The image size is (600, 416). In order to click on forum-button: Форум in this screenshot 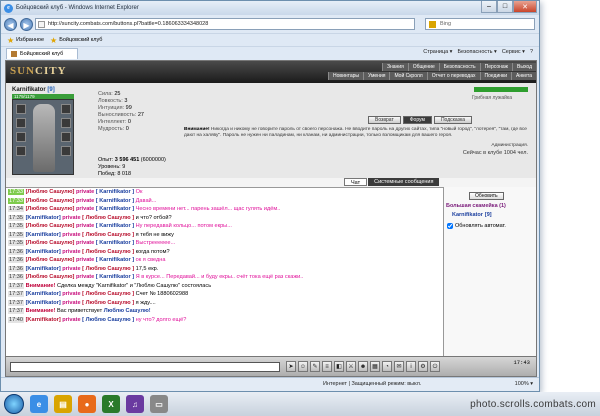, I will do `click(417, 120)`.